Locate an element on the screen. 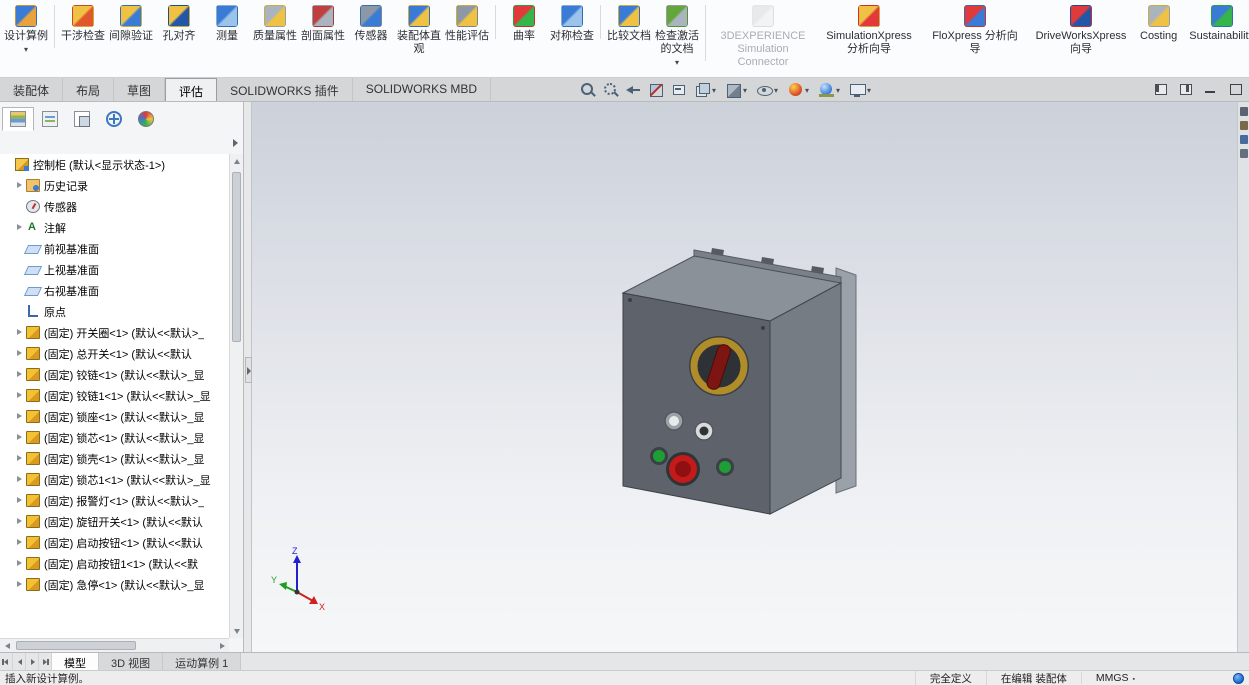  scroll-left-icon is located at coordinates (7, 646).